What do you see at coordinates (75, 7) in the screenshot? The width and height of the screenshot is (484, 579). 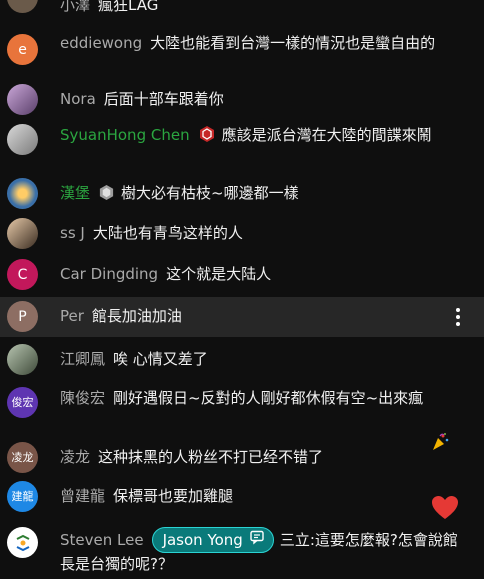 I see `message-author: 小澤` at bounding box center [75, 7].